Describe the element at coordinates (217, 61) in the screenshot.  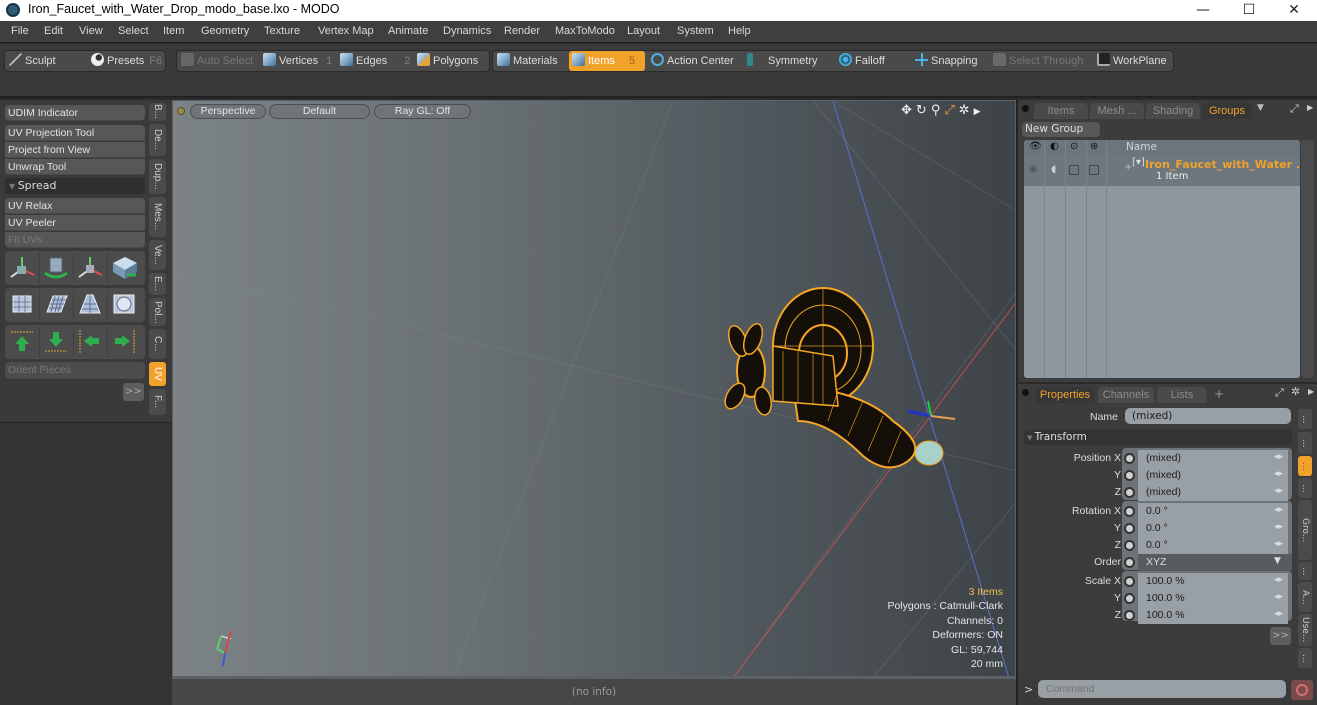
I see `auto-select-button: Auto Select` at that location.